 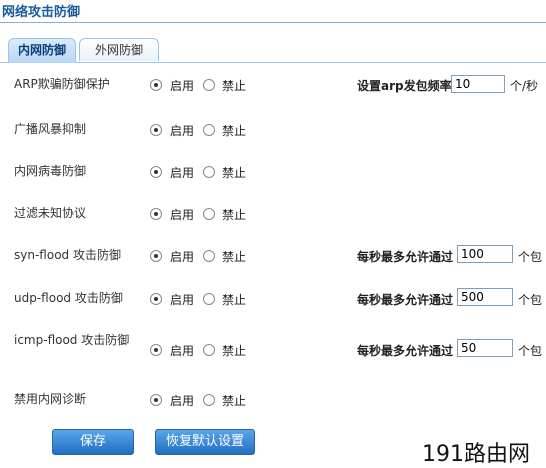 I want to click on row-label: 广播风暴抑制, so click(x=50, y=129).